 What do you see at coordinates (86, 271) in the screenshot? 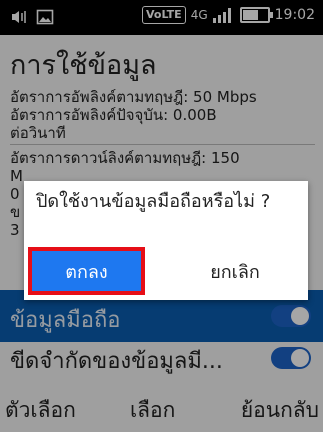
I see `ok-button: ตกลง` at bounding box center [86, 271].